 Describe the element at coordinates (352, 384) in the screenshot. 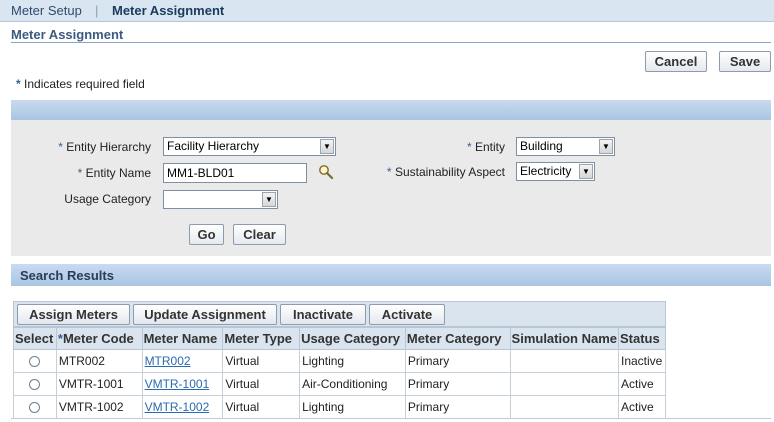

I see `usage-category-cell: Air-Conditioning` at that location.